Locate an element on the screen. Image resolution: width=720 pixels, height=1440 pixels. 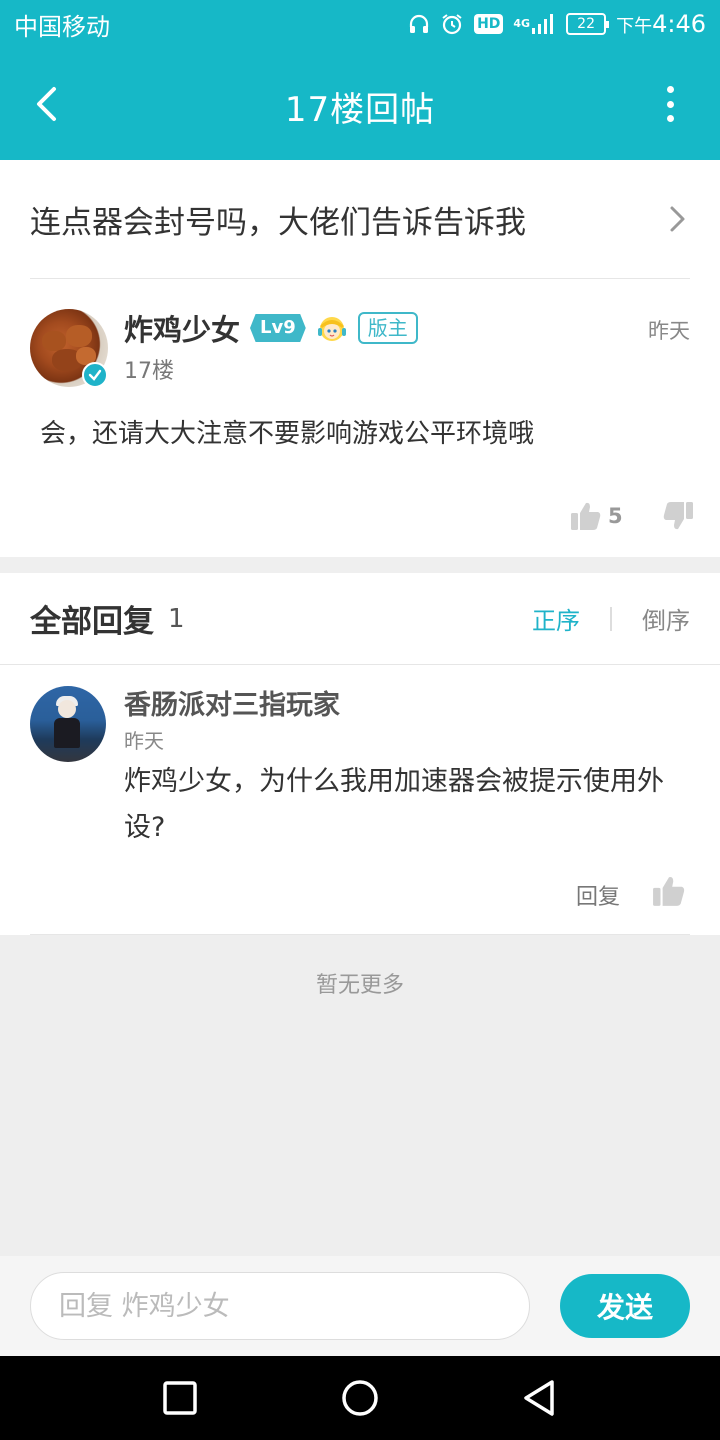
reply-text: 炸鸡少女，为什么我用加速器会被提示使用外设? is located at coordinates (394, 804).